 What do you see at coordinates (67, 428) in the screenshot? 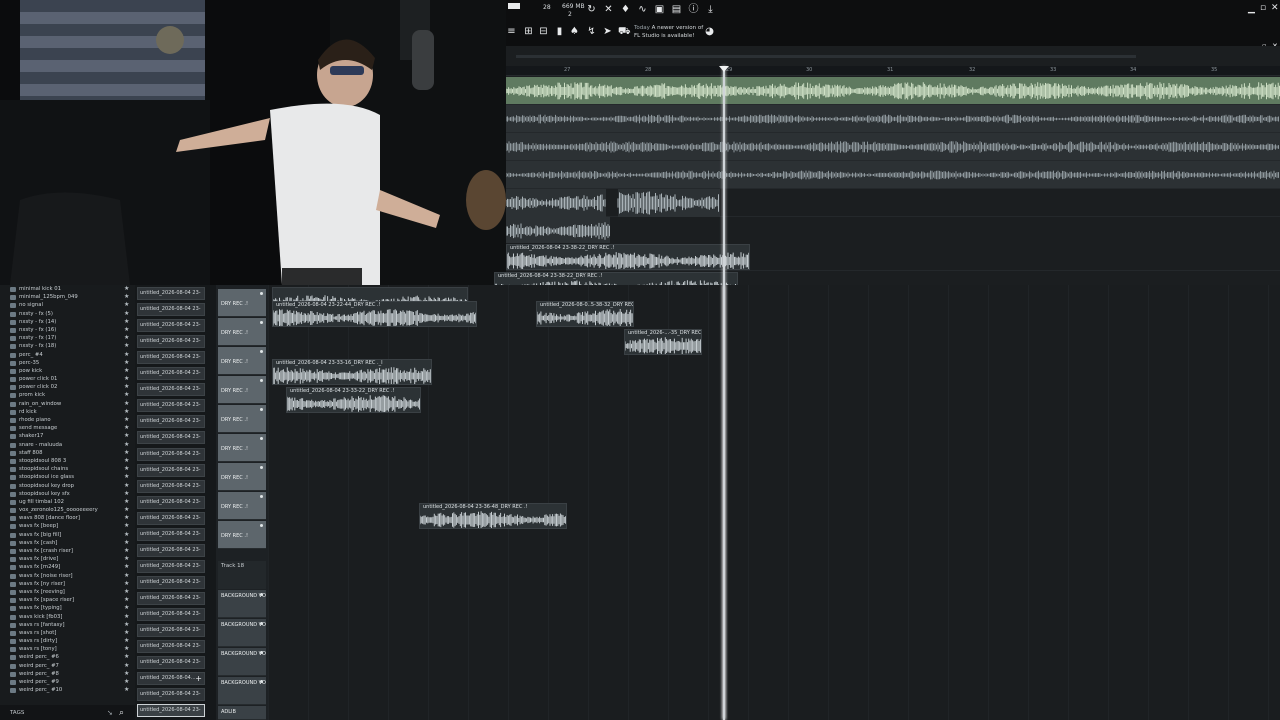
I see `browser-item: send message ★` at bounding box center [67, 428].